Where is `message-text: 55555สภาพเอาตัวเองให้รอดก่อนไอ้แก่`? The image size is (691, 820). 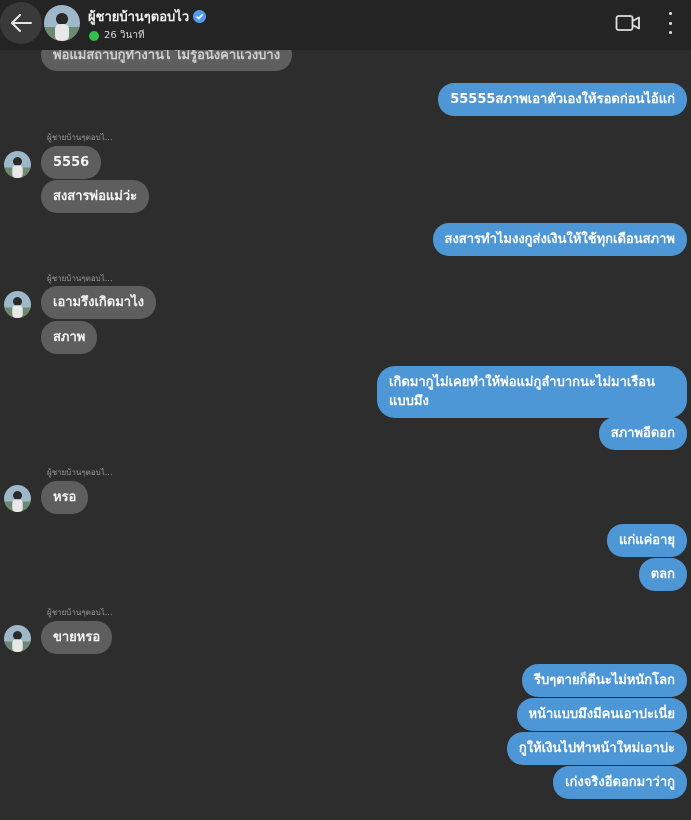 message-text: 55555สภาพเอาตัวเองให้รอดก่อนไอ้แก่ is located at coordinates (562, 99).